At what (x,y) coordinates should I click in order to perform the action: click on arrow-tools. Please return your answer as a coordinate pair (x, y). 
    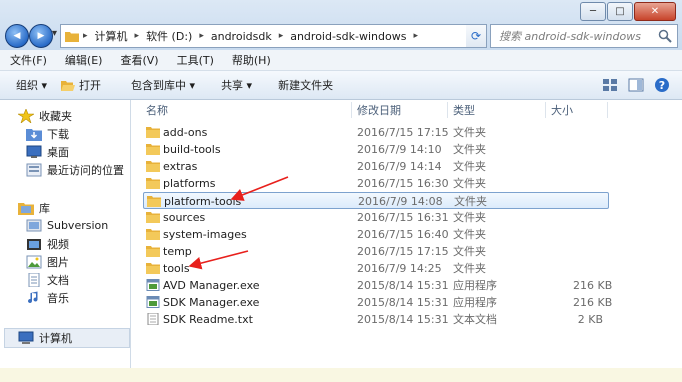
    Looking at the image, I should click on (218, 260).